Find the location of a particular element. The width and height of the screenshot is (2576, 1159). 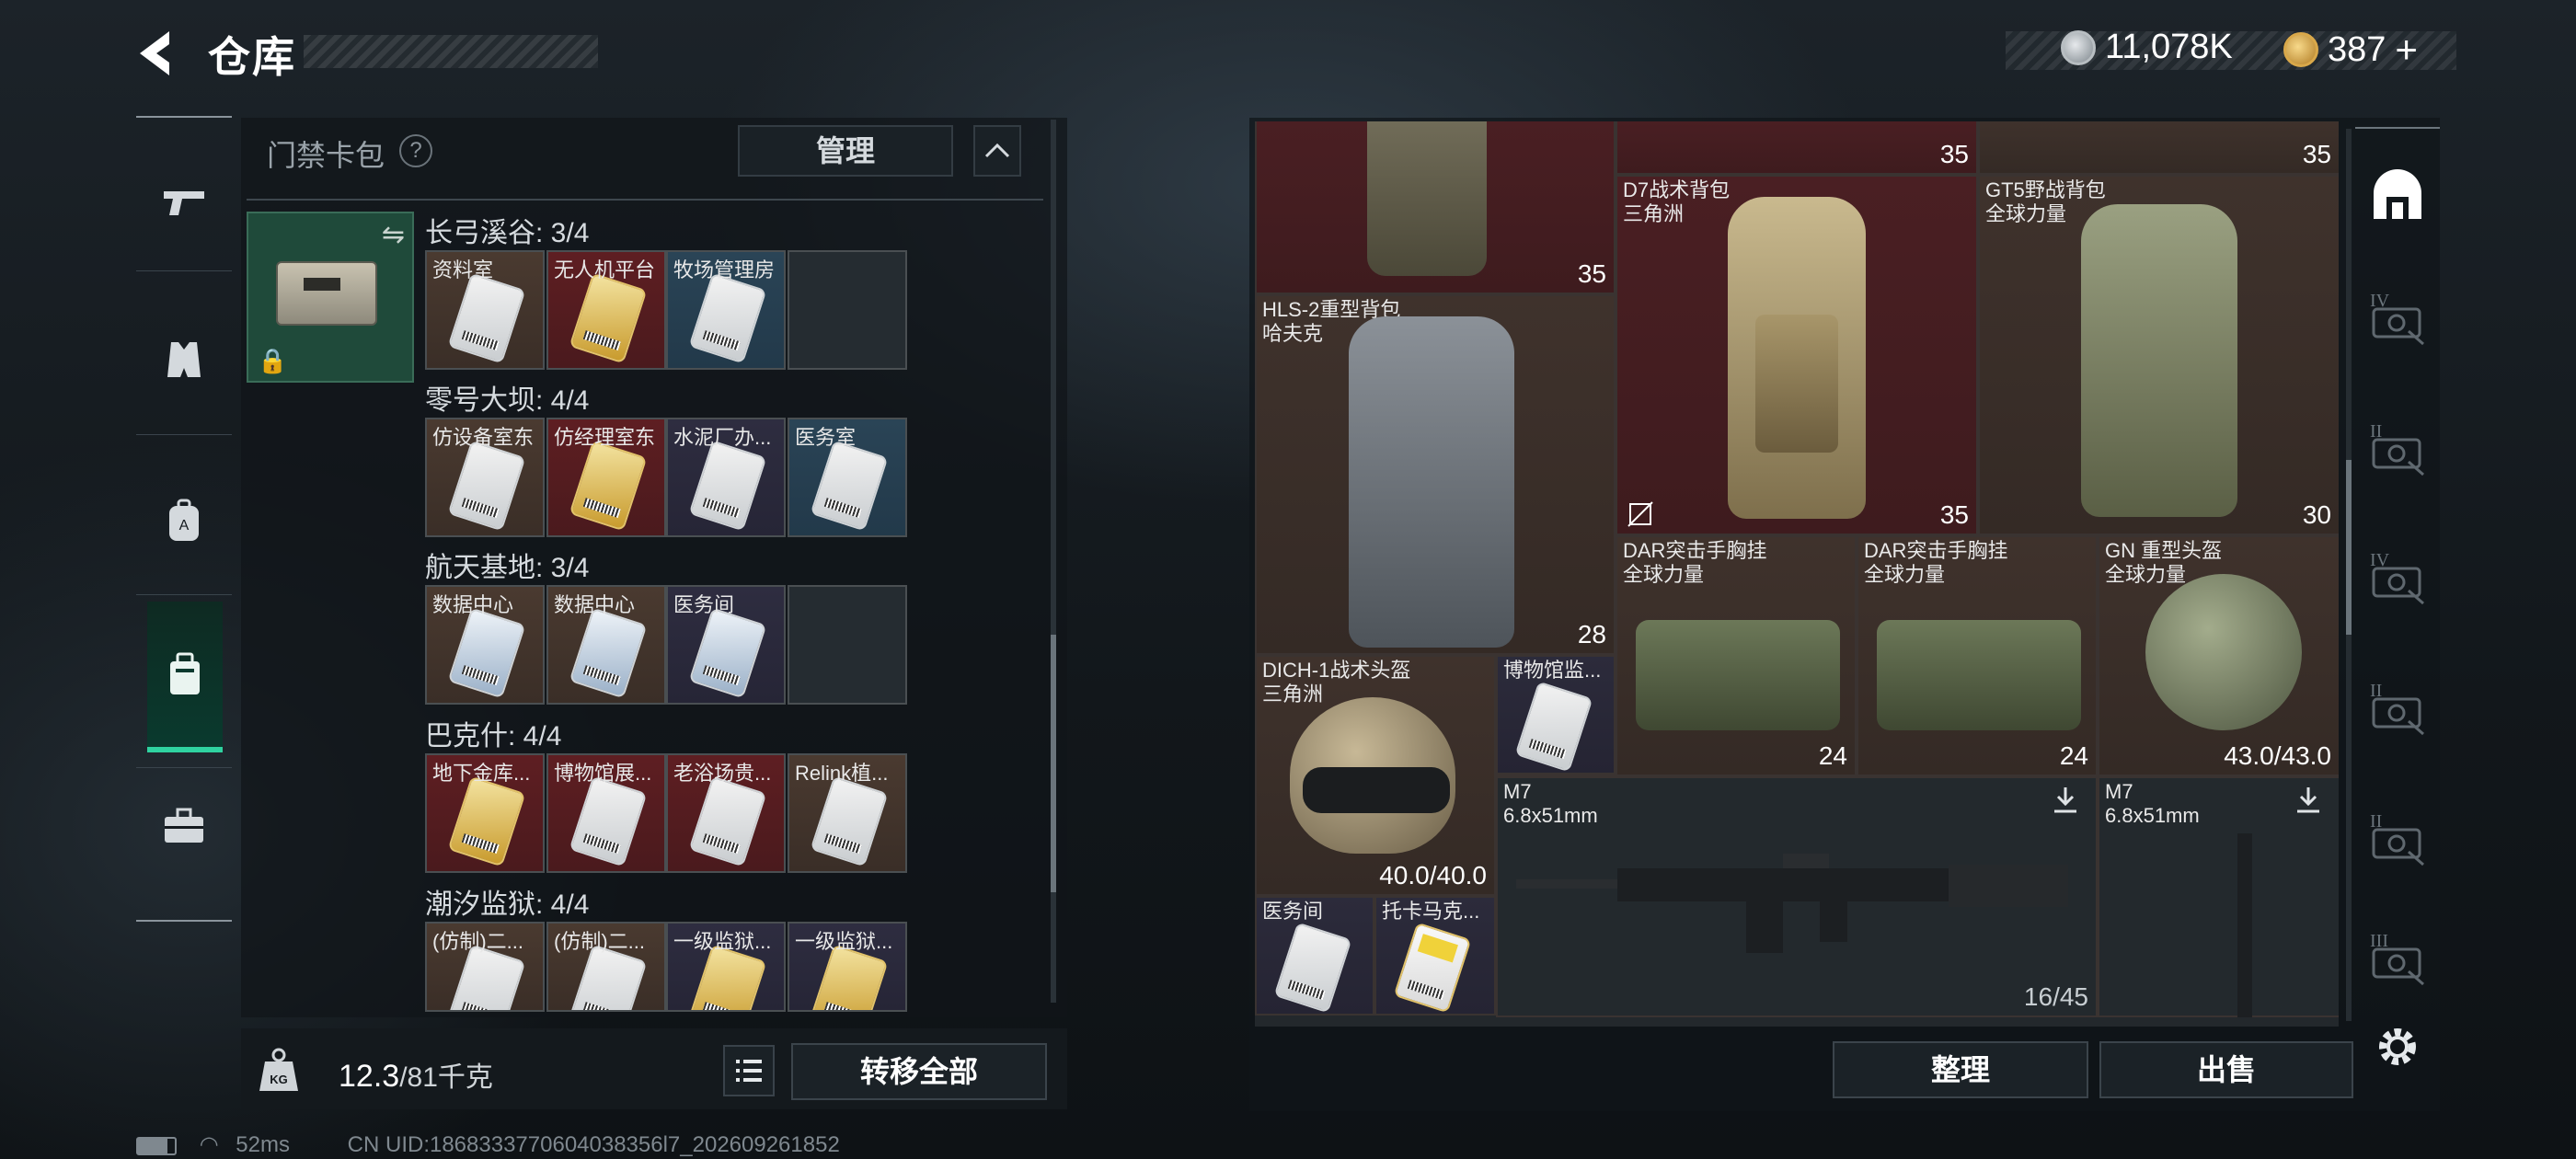

keycard-slot: 医务间 is located at coordinates (726, 645).